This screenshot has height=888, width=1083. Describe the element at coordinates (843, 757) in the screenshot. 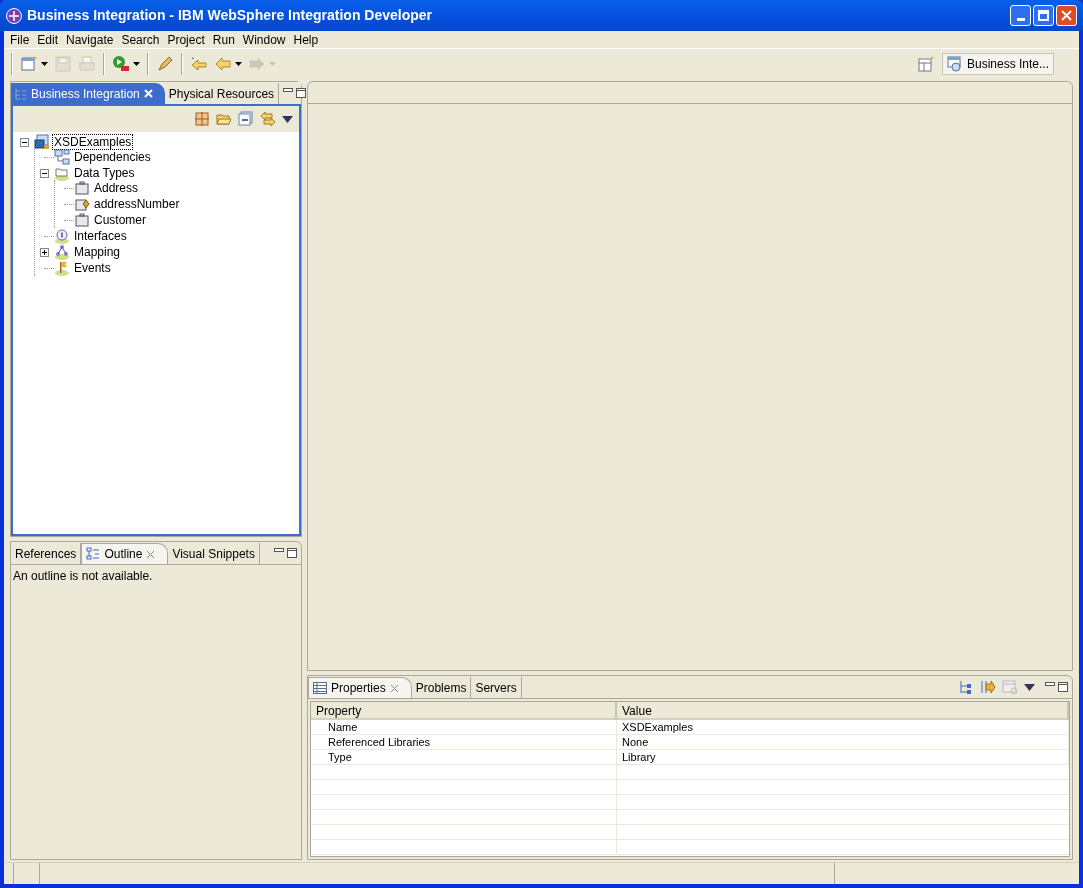

I see `table-cell: Library` at that location.